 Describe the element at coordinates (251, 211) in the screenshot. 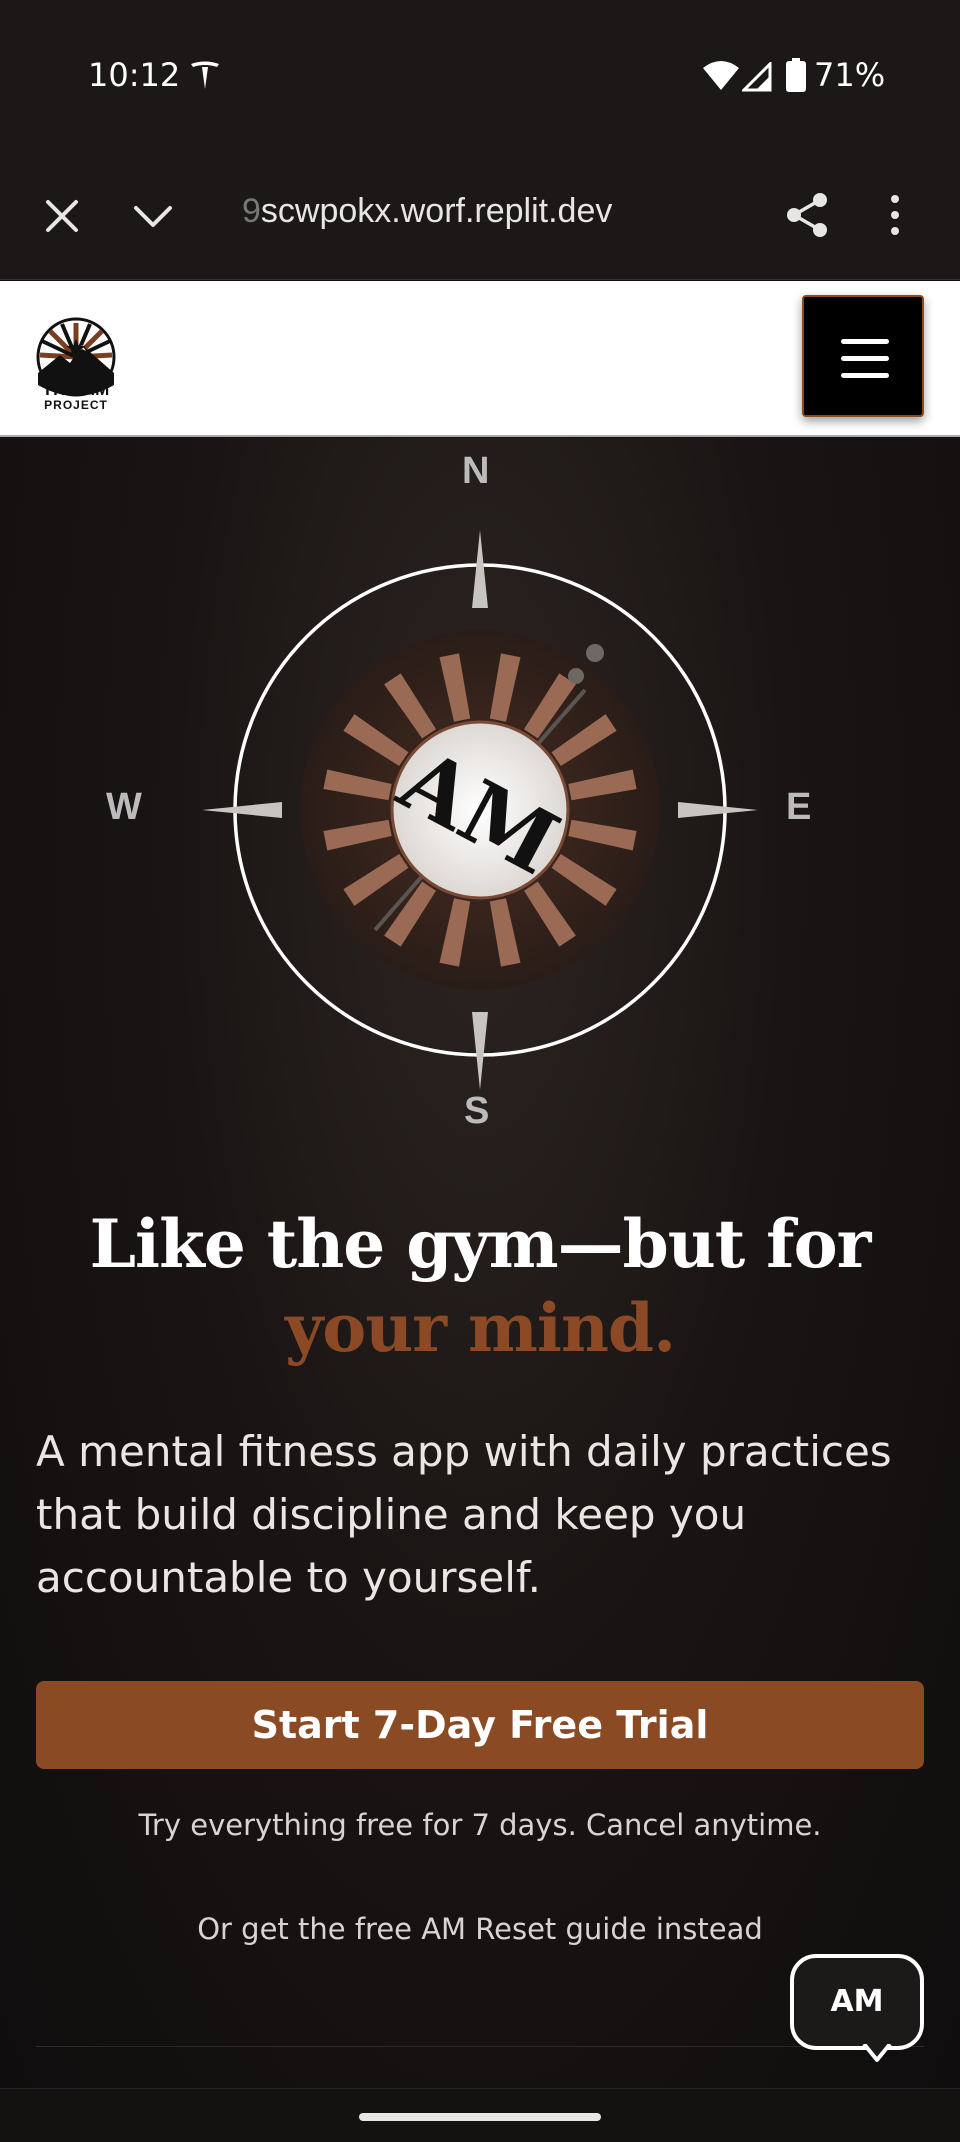

I see `url-faded-prefix: 9` at that location.